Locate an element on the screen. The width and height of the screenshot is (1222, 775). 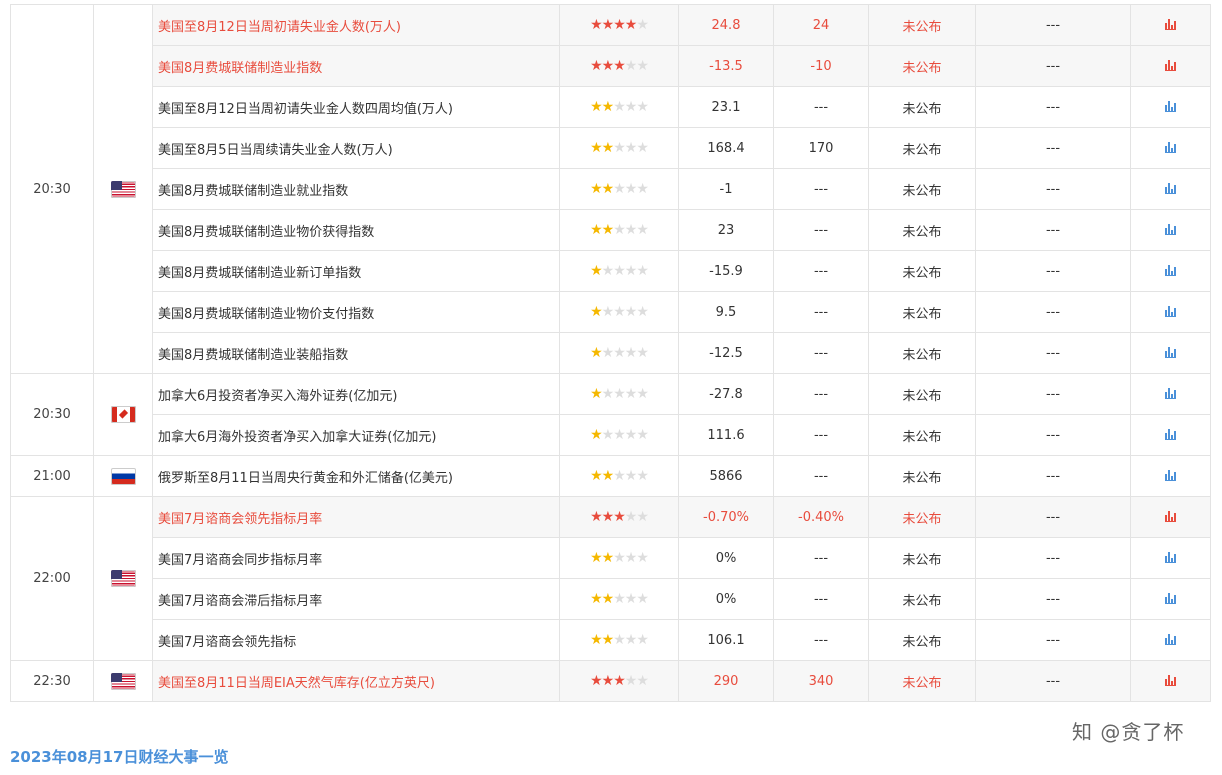
previous-value: 24.8 is located at coordinates (726, 25).